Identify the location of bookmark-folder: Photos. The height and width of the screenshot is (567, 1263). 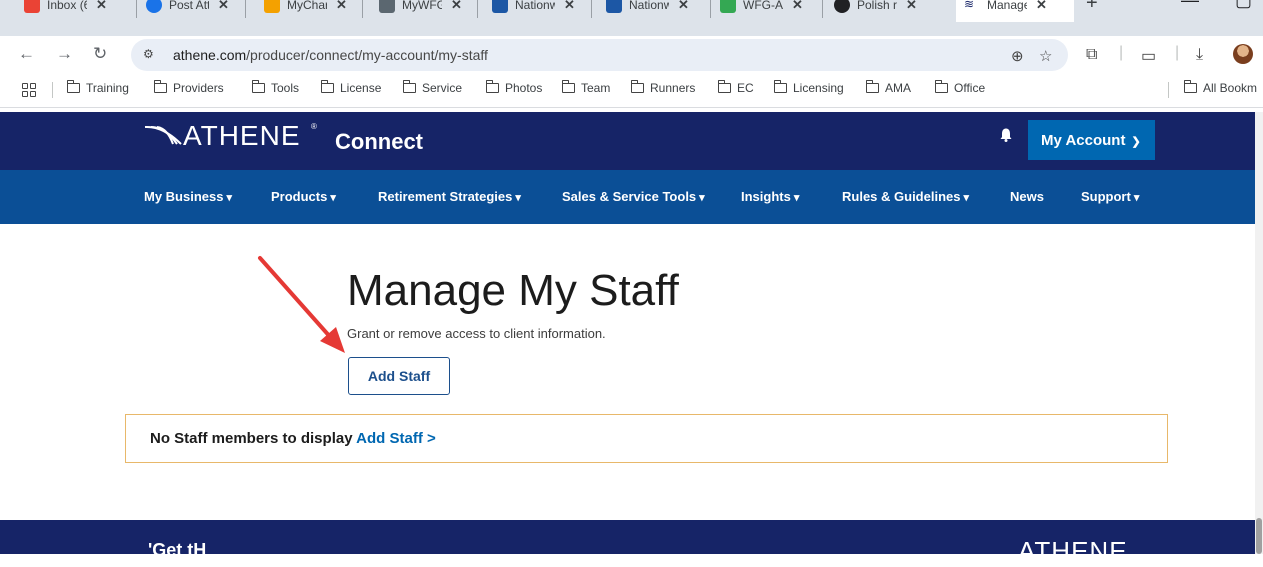
(513, 87).